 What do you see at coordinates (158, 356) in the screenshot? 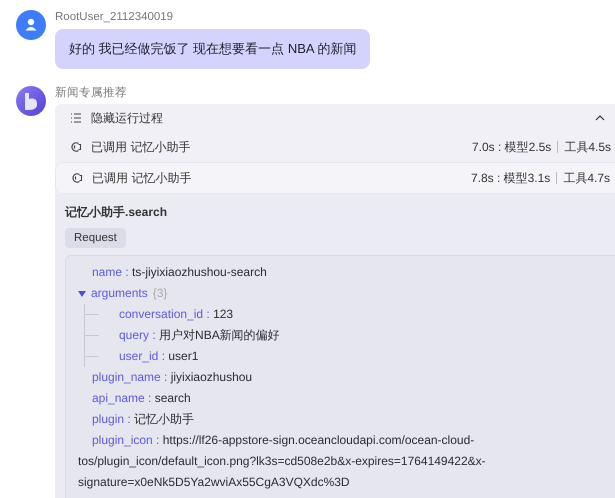
I see `json-entry: user_id : user1` at bounding box center [158, 356].